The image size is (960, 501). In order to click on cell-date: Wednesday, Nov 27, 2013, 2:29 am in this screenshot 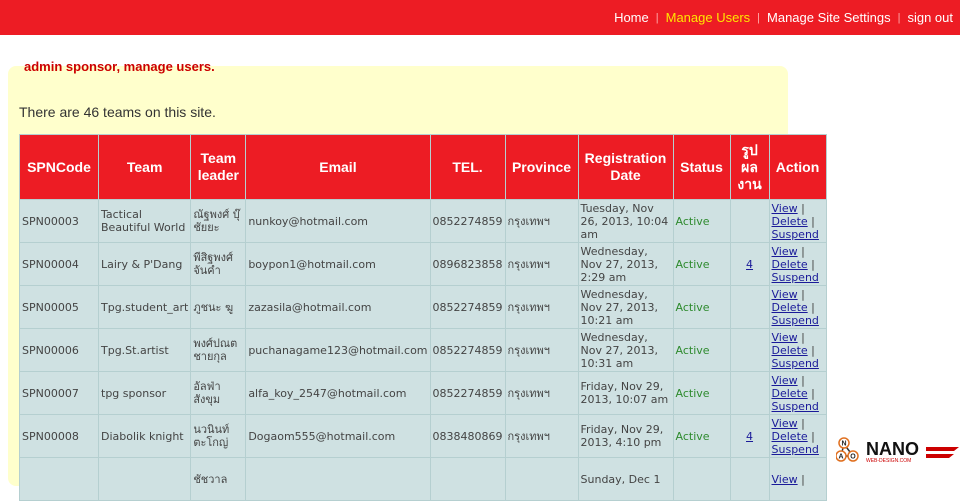, I will do `click(625, 264)`.